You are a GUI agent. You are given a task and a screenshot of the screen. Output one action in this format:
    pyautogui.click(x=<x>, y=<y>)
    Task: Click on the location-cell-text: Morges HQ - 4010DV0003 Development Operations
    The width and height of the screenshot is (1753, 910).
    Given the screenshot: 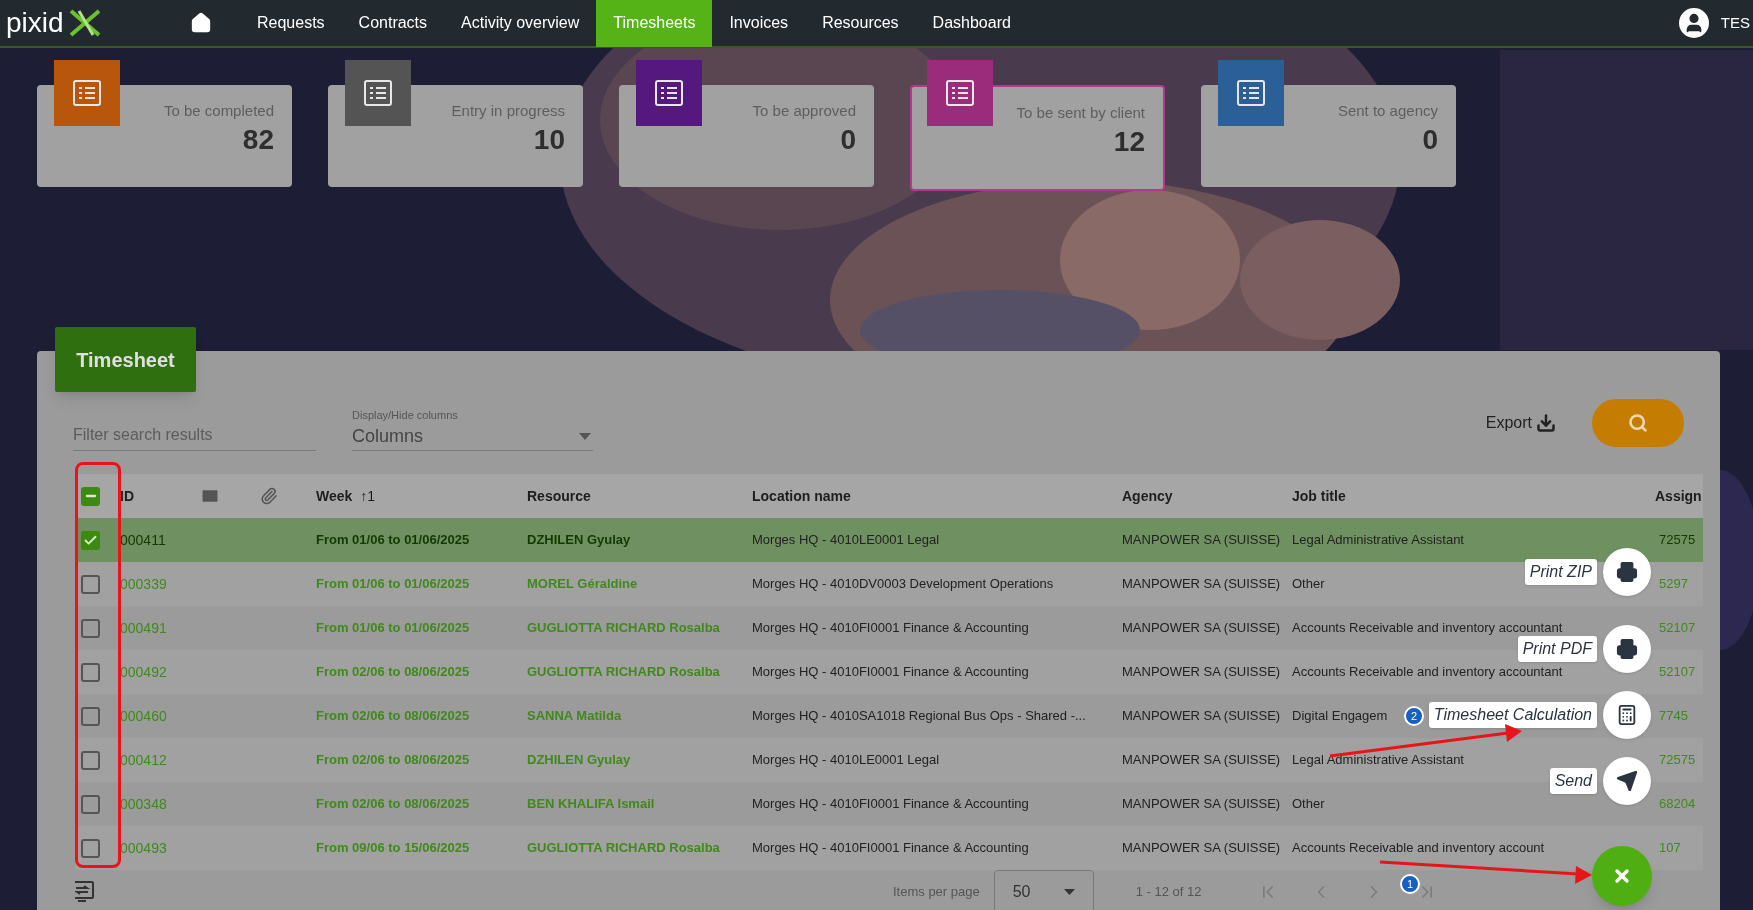 What is the action you would take?
    pyautogui.click(x=903, y=584)
    